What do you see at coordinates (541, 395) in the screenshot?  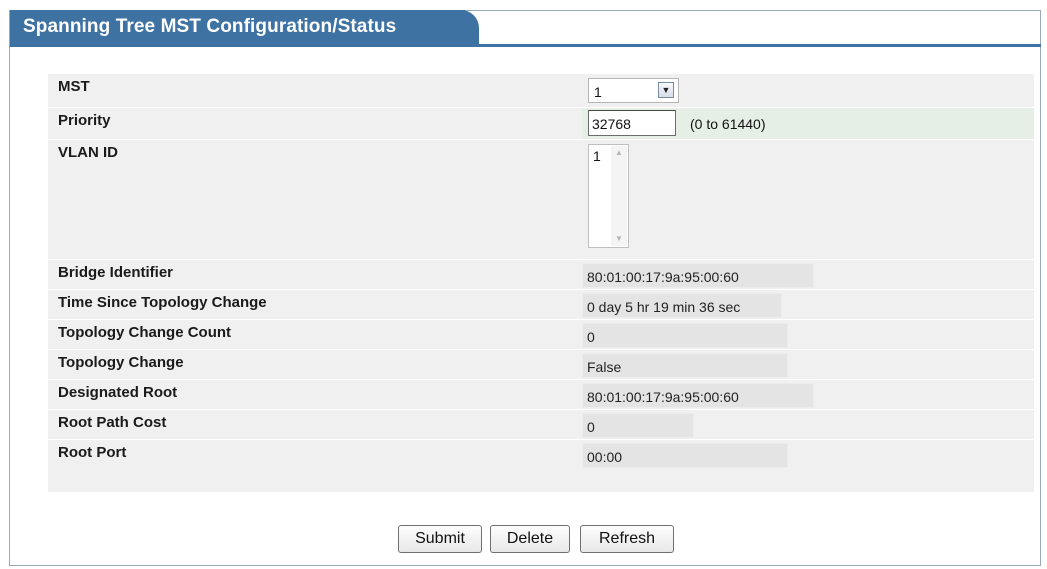 I see `row-designated-root: Designated Root 80:01:00:17:9a:95:00:60` at bounding box center [541, 395].